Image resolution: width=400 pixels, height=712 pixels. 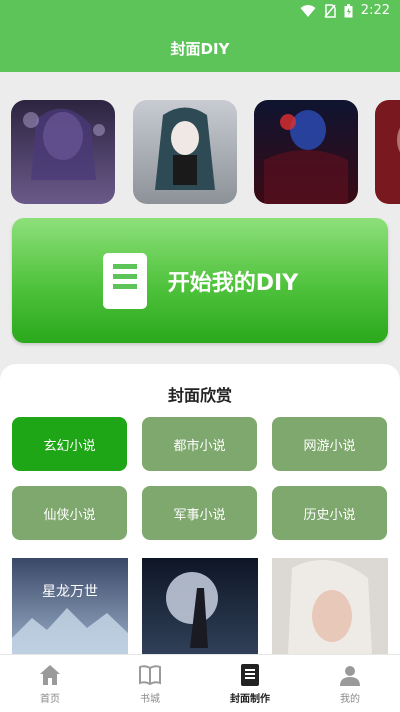 I want to click on status-icons: 2:22, so click(x=345, y=10).